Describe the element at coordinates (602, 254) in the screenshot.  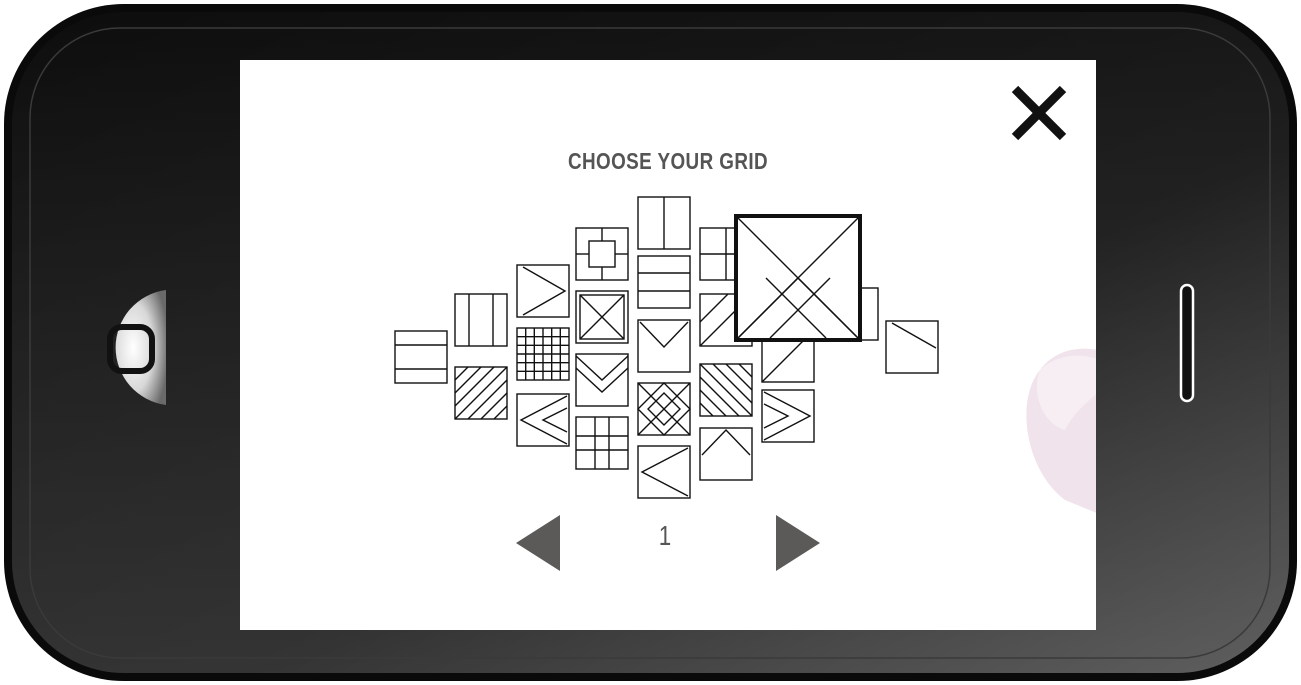
I see `grid-option-nested-squares` at that location.